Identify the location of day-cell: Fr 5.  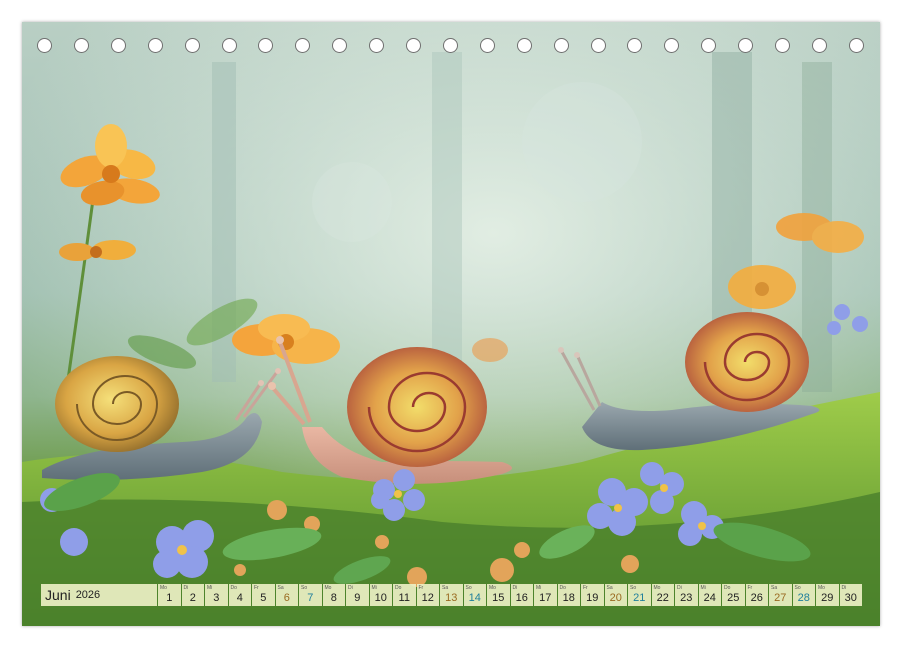
(263, 595).